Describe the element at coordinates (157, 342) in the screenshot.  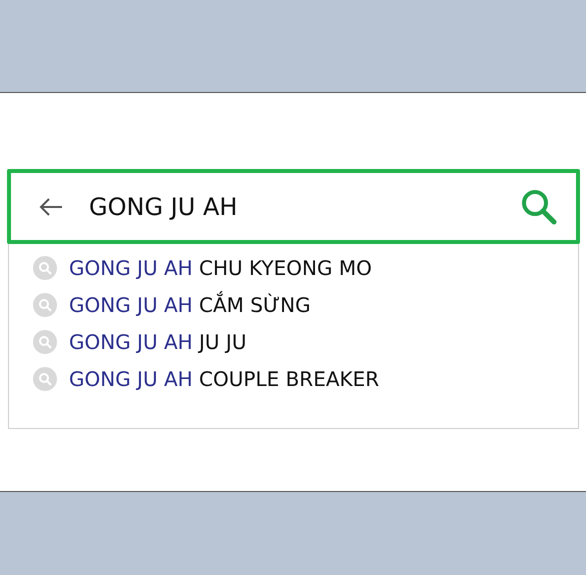
I see `suggestion-item: GONG JU AH JU JU` at that location.